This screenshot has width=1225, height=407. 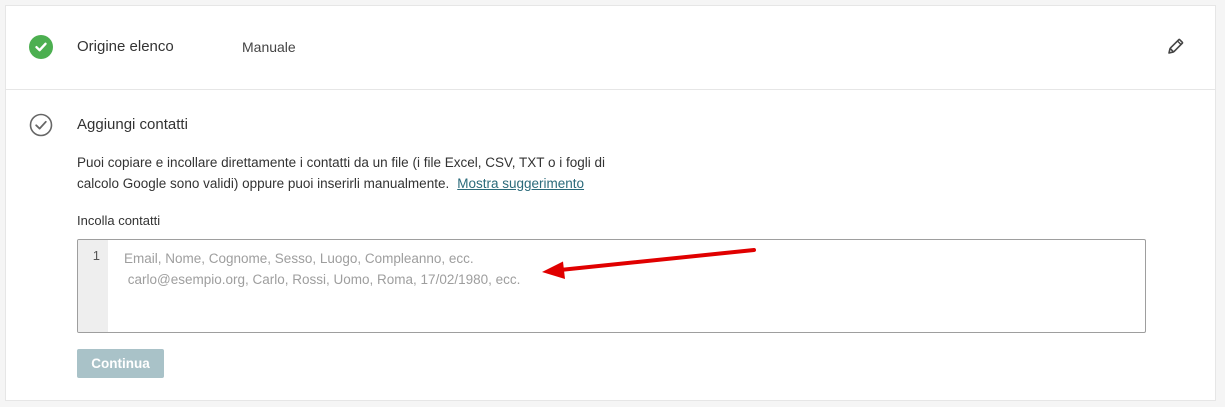 I want to click on check-circle-icon, so click(x=41, y=47).